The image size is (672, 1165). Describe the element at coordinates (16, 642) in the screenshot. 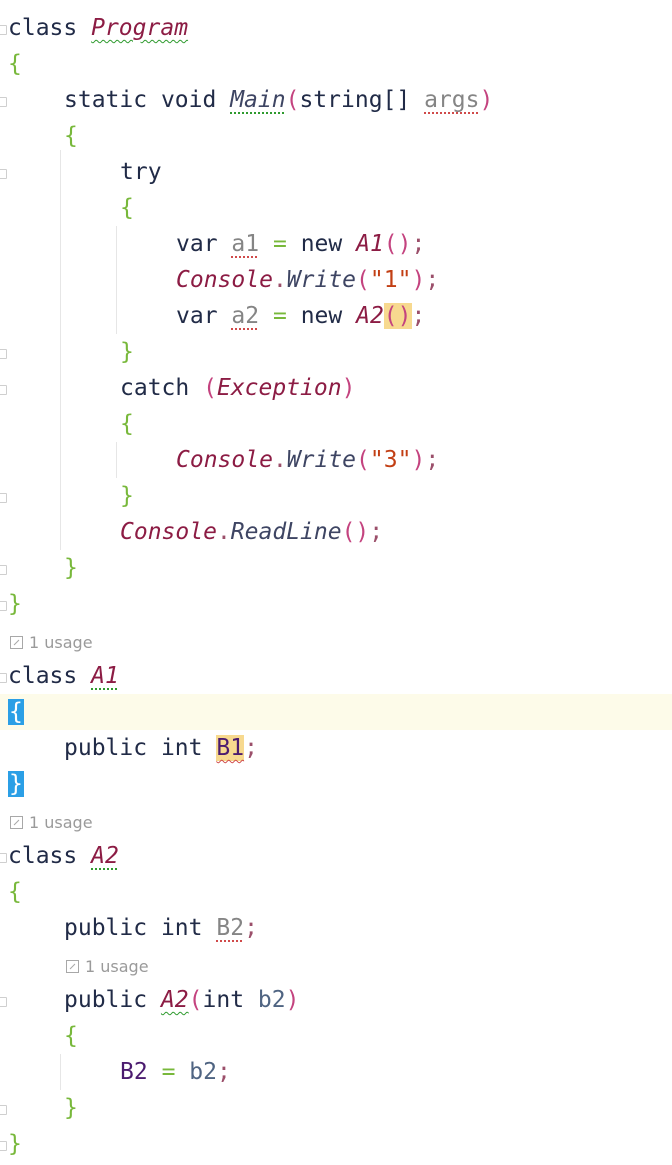

I see `usage-arrow-icon` at that location.